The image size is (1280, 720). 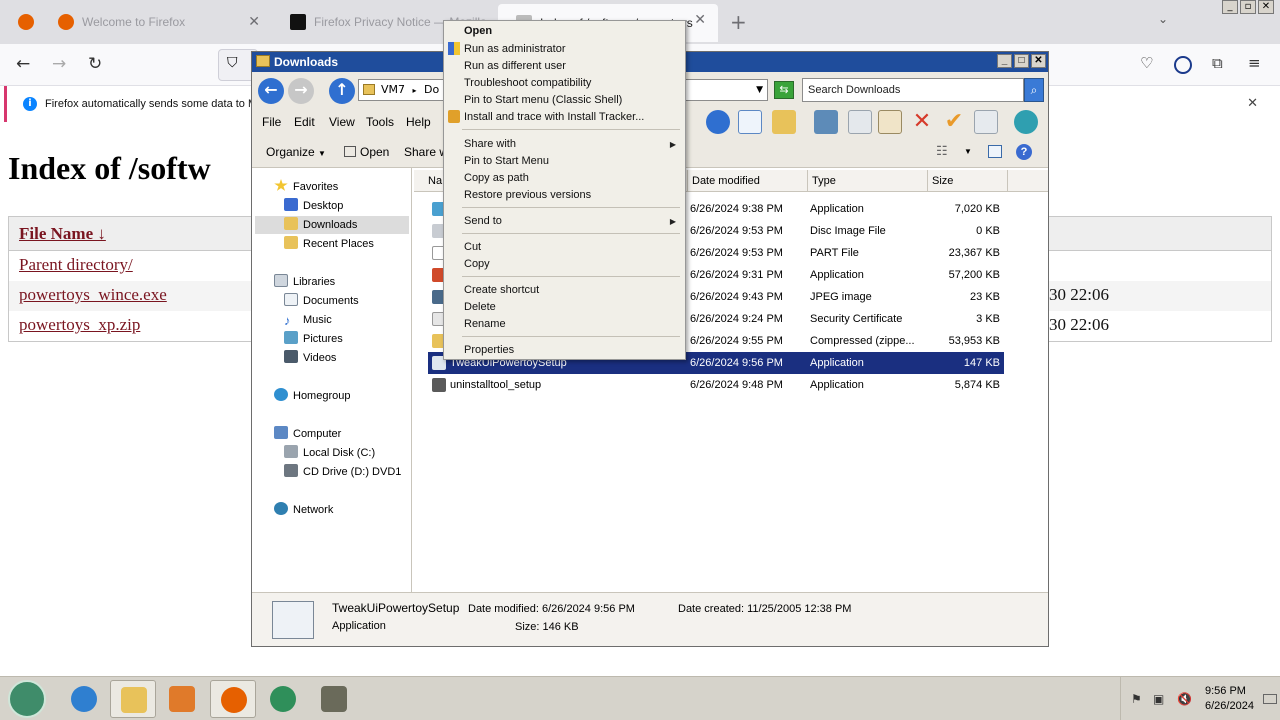 What do you see at coordinates (426, 152) in the screenshot?
I see `share-with-button: Share w` at bounding box center [426, 152].